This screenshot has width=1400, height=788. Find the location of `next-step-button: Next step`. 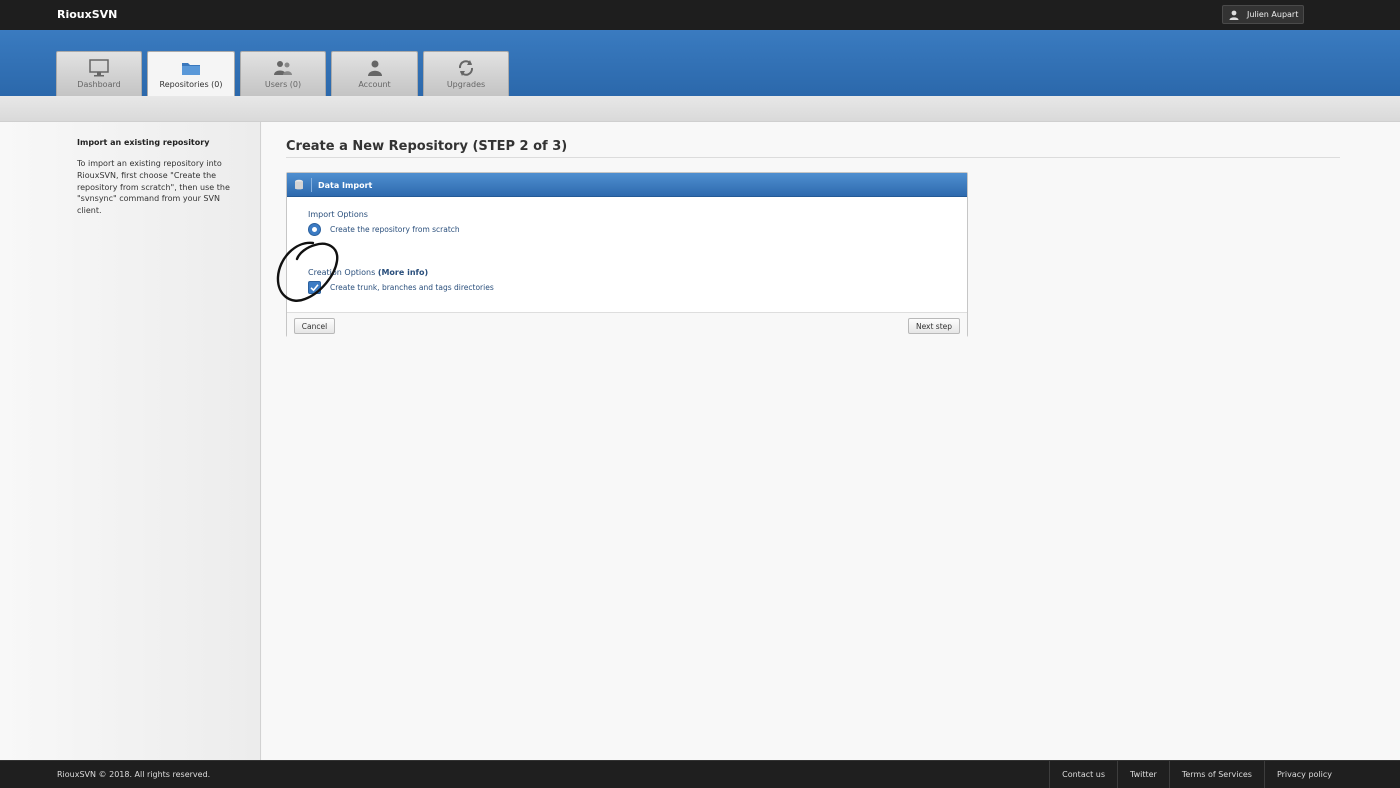

next-step-button: Next step is located at coordinates (934, 326).